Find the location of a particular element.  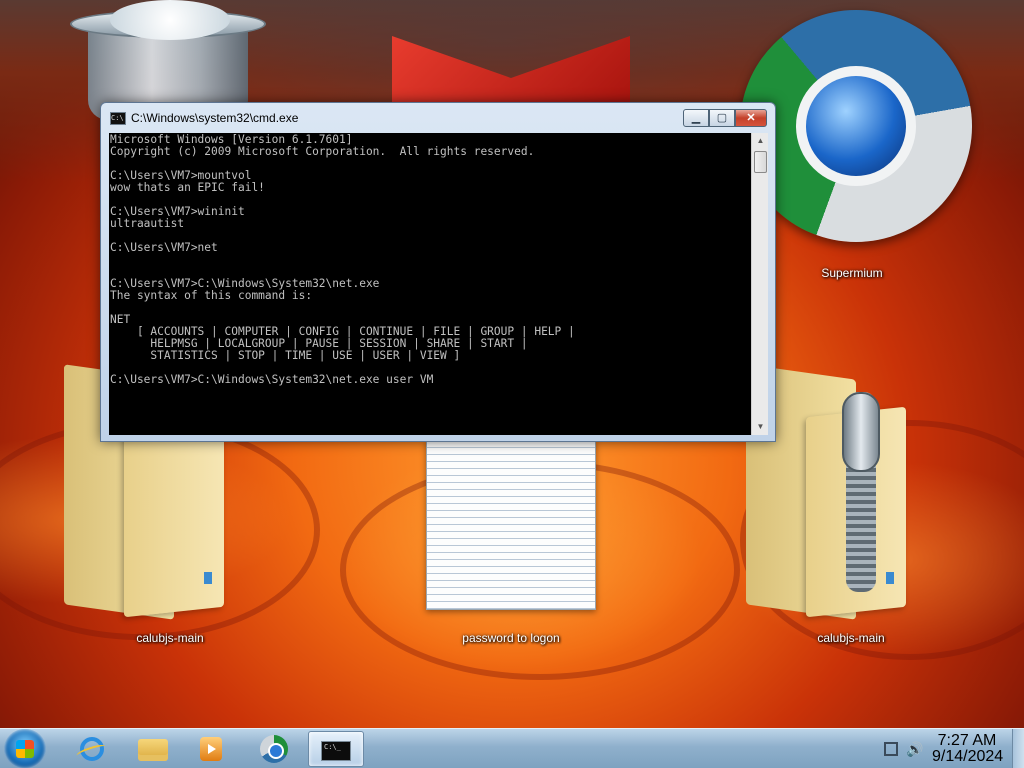

taskbar-supermium is located at coordinates (272, 749).